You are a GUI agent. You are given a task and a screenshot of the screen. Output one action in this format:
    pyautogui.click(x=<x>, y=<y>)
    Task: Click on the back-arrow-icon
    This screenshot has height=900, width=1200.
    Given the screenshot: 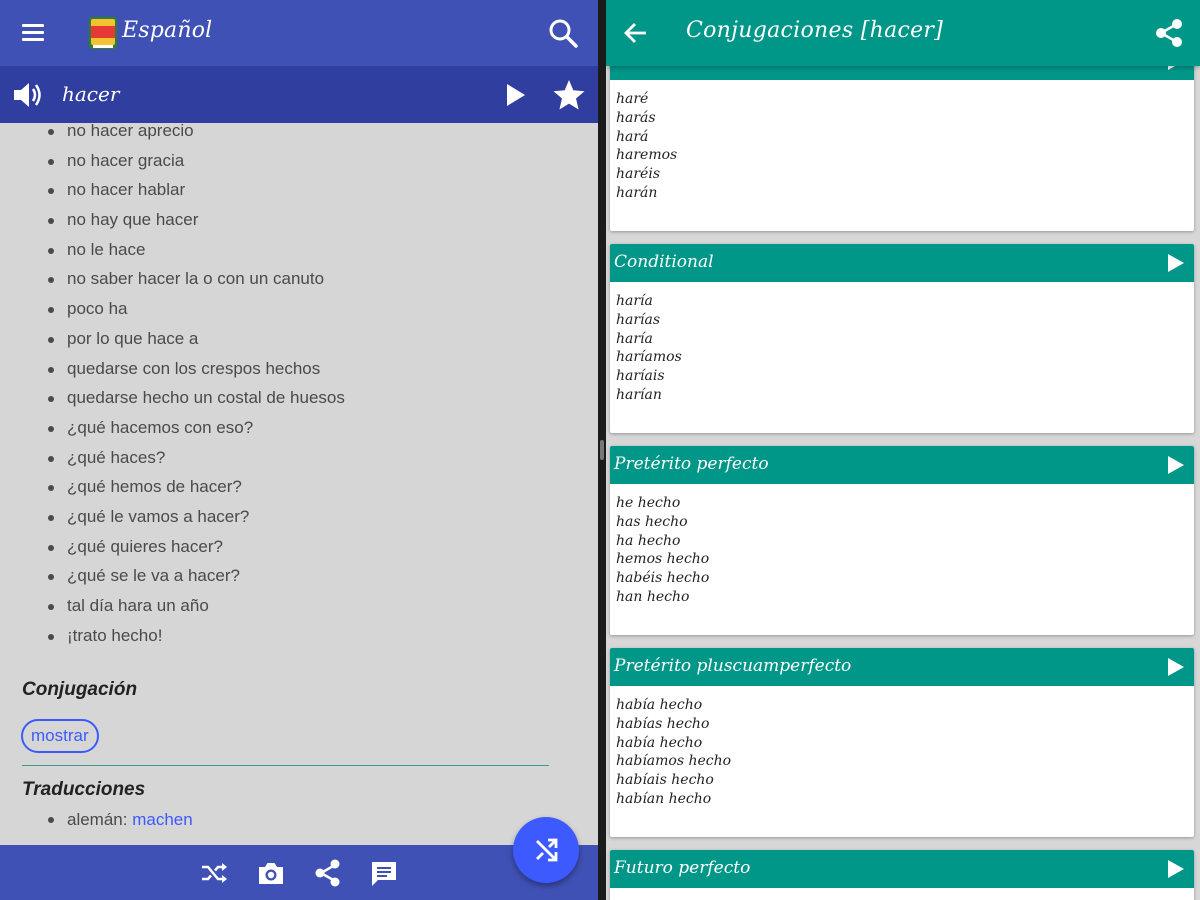 What is the action you would take?
    pyautogui.click(x=636, y=33)
    